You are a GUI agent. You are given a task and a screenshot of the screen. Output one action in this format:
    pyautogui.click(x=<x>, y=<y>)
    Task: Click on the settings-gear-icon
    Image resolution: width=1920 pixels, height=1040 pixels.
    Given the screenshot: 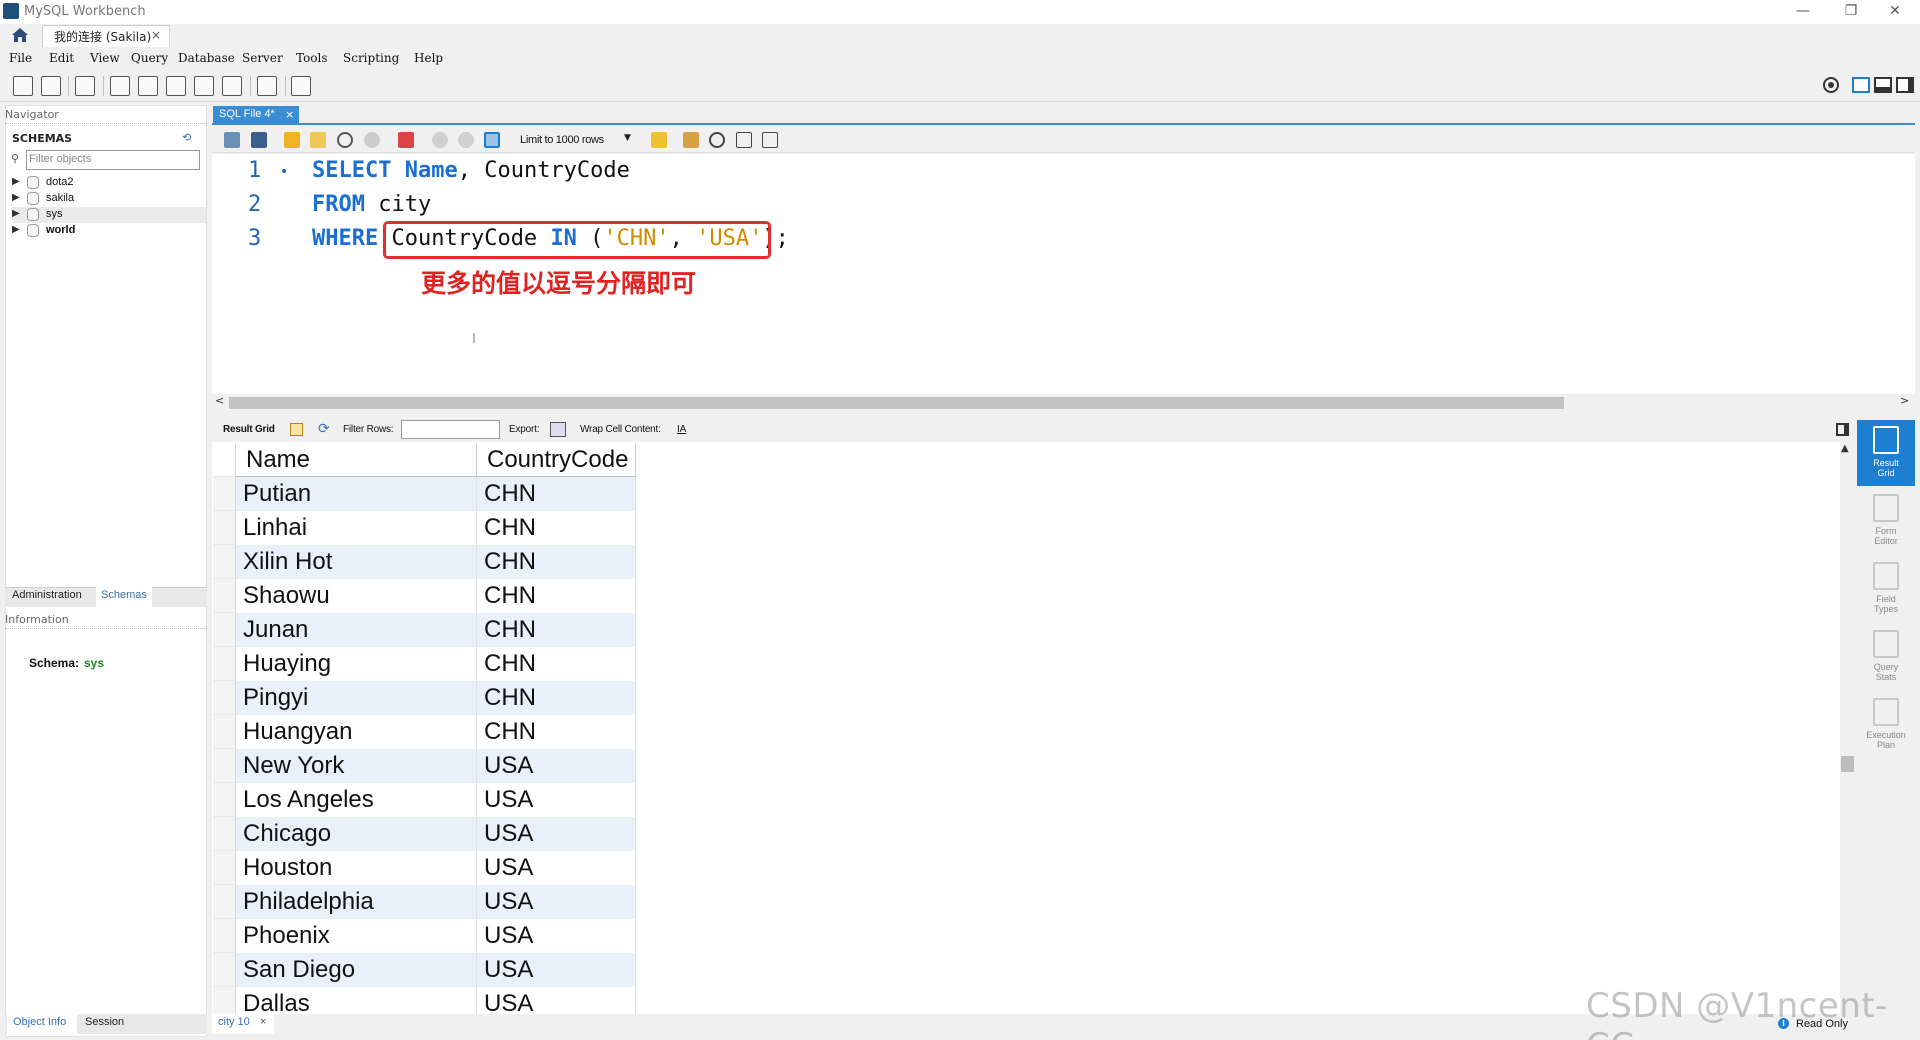 What is the action you would take?
    pyautogui.click(x=1831, y=85)
    